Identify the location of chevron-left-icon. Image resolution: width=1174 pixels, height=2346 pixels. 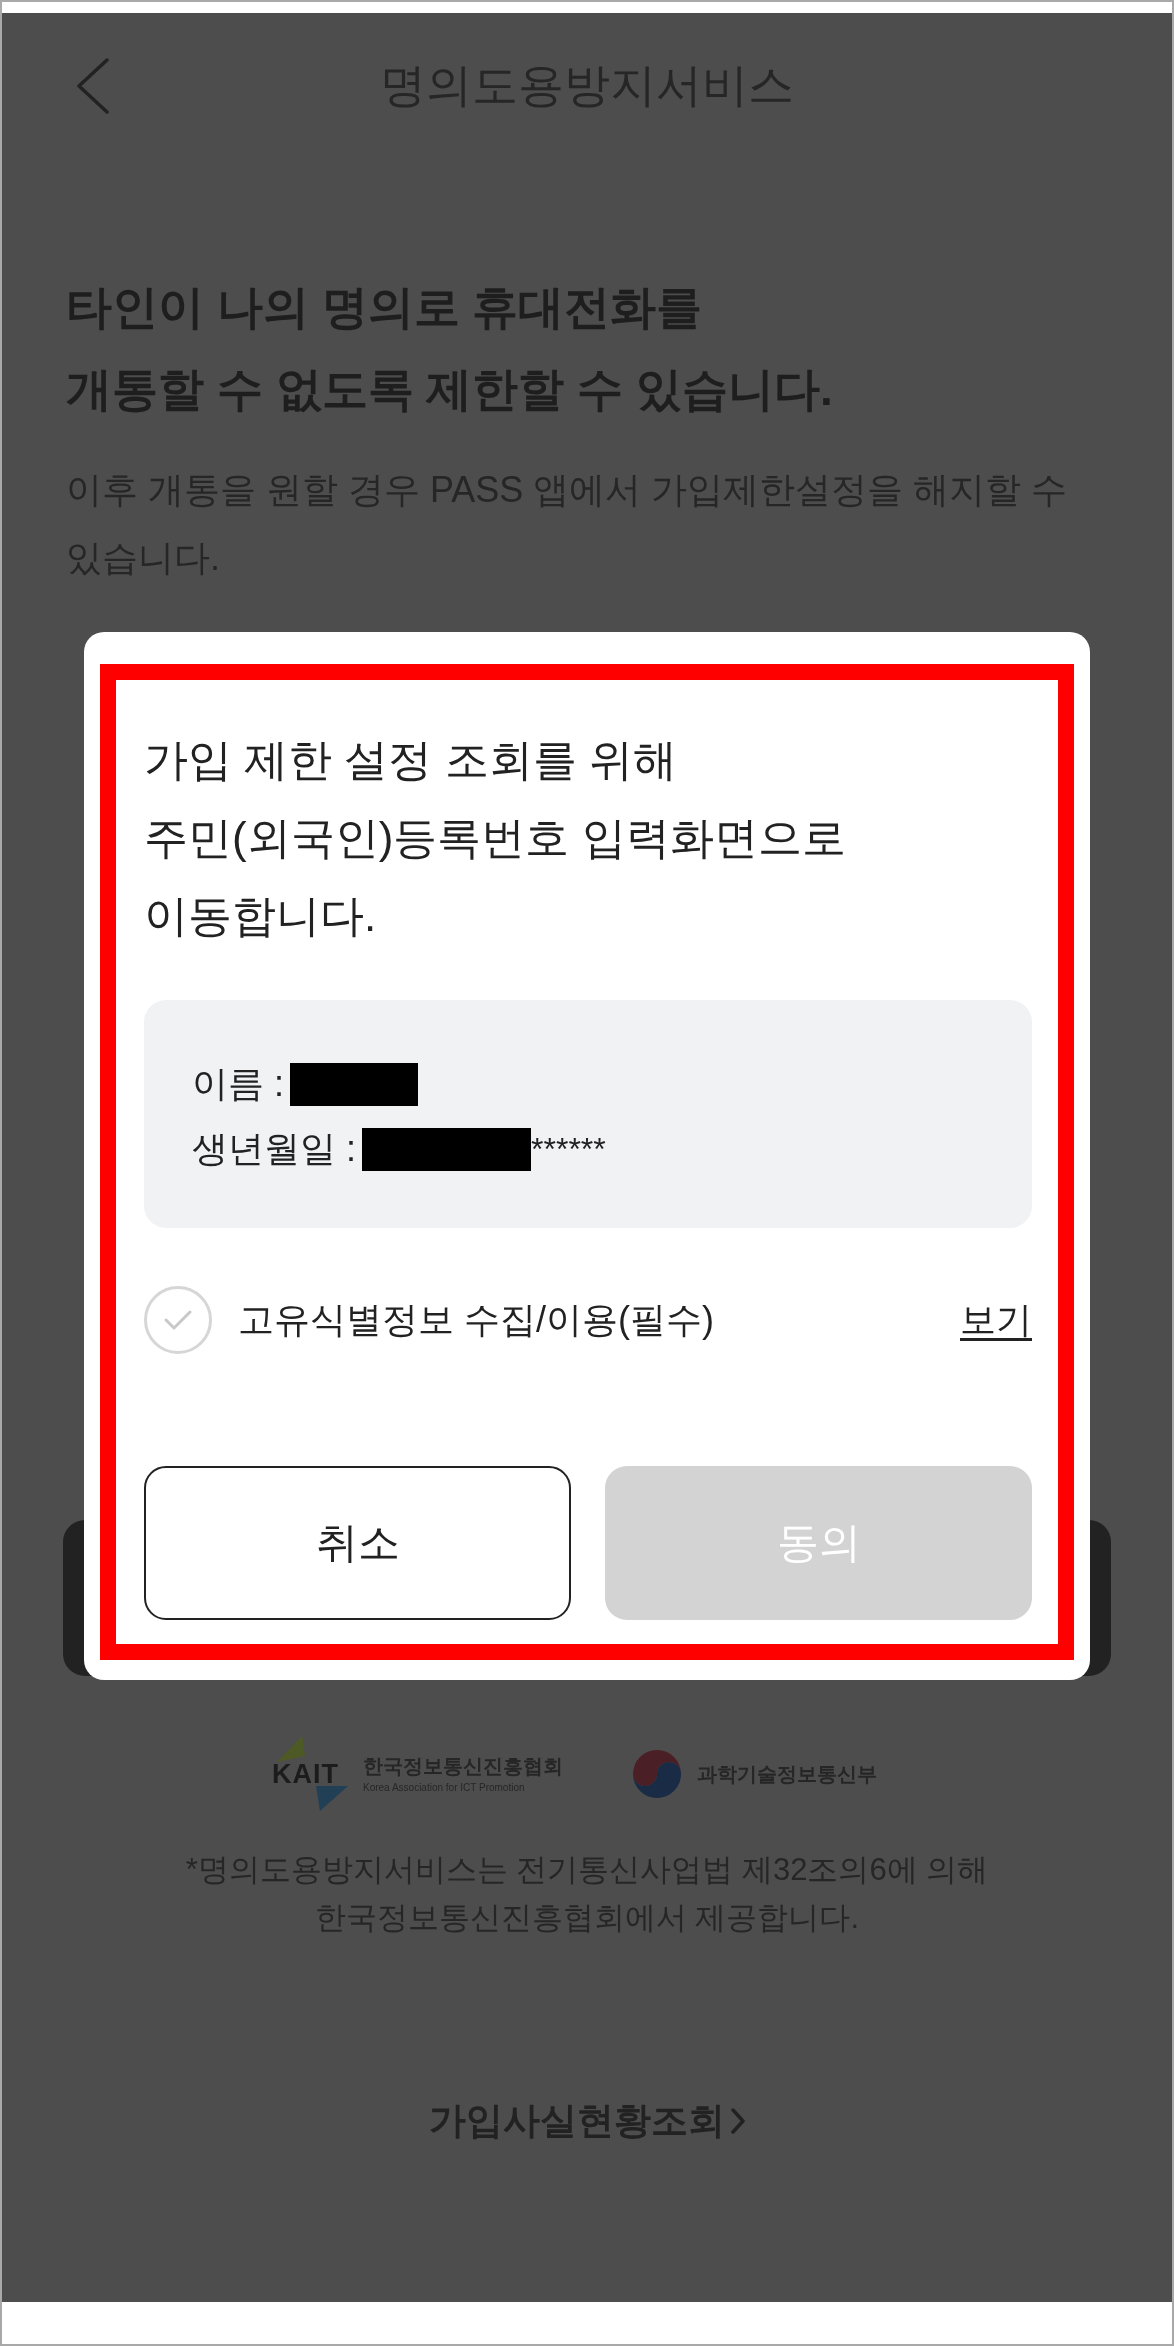
(93, 86).